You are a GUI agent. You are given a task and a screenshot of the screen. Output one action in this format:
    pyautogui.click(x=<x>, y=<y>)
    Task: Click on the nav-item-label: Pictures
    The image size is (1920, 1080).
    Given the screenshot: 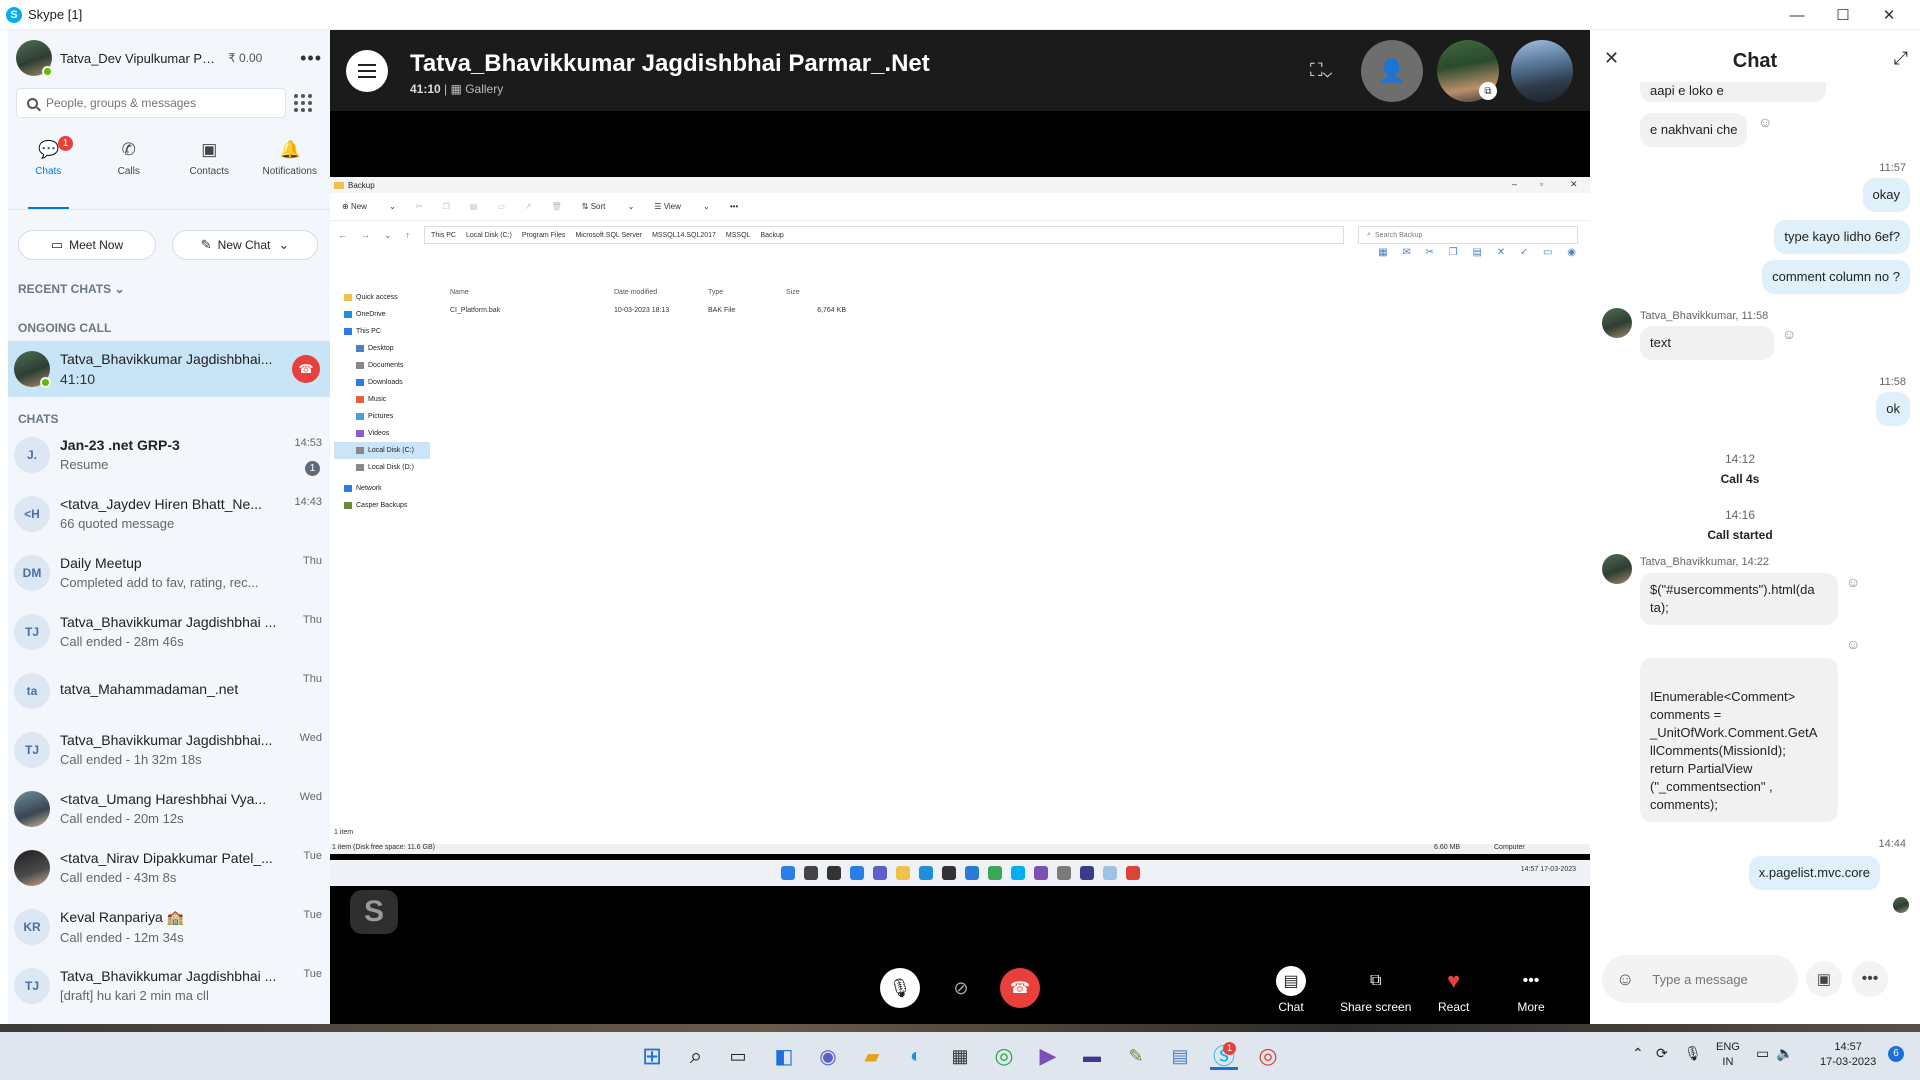 What is the action you would take?
    pyautogui.click(x=381, y=416)
    